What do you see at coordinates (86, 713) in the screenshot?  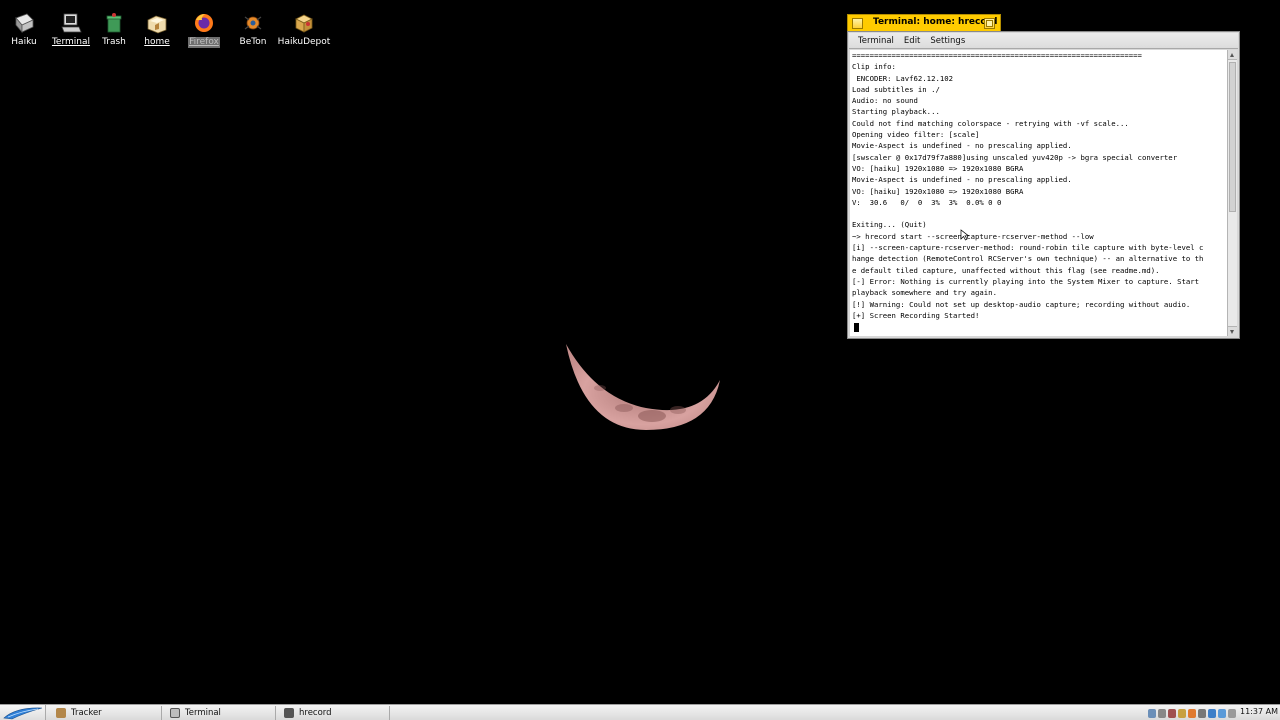 I see `task-label: Tracker` at bounding box center [86, 713].